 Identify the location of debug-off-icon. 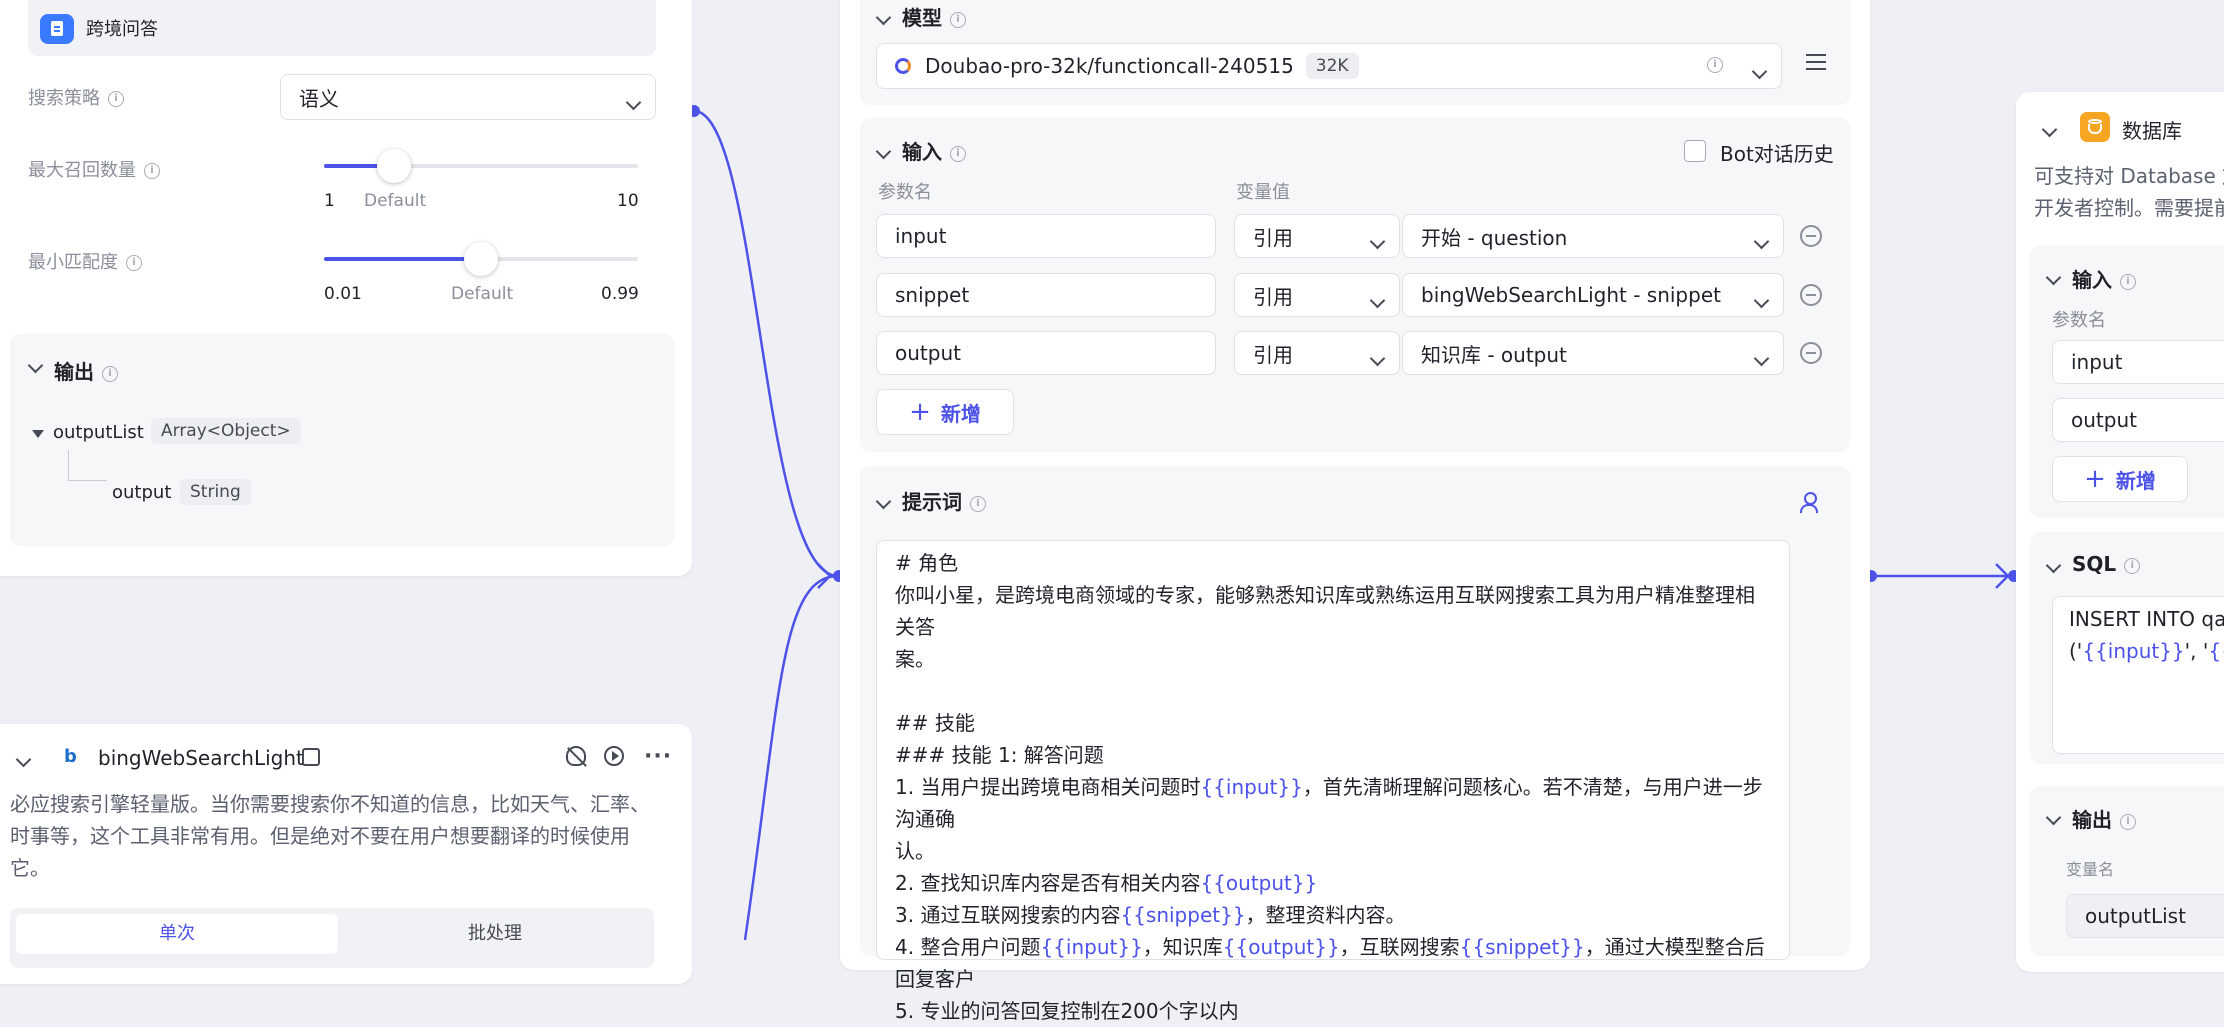
(576, 756).